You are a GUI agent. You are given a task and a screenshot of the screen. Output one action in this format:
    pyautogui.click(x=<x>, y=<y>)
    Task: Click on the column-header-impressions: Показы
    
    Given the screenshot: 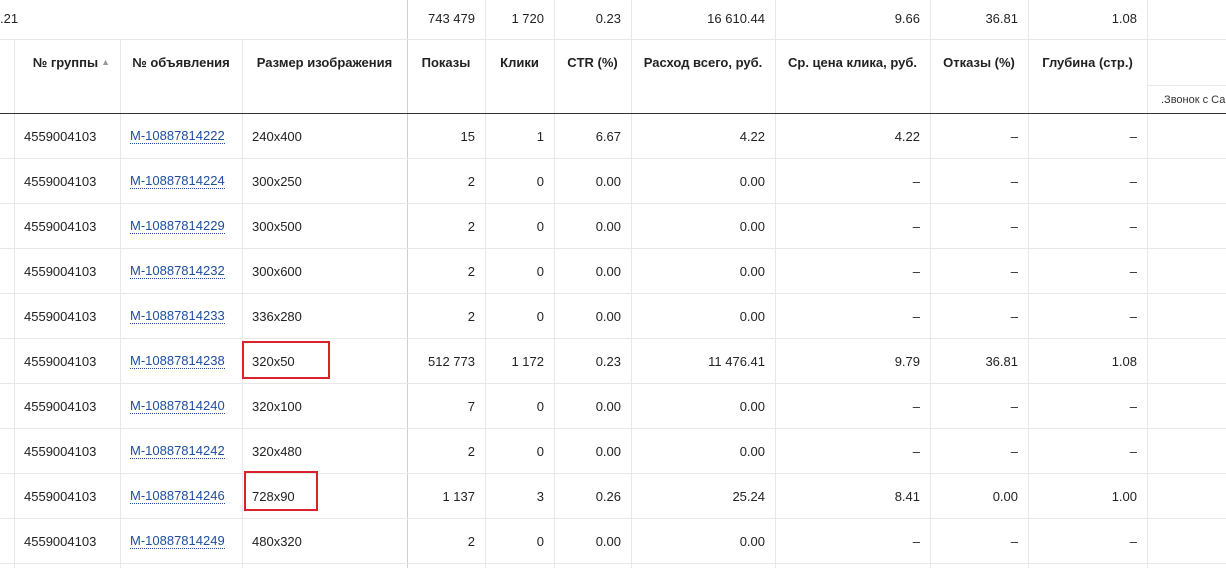 What is the action you would take?
    pyautogui.click(x=446, y=62)
    